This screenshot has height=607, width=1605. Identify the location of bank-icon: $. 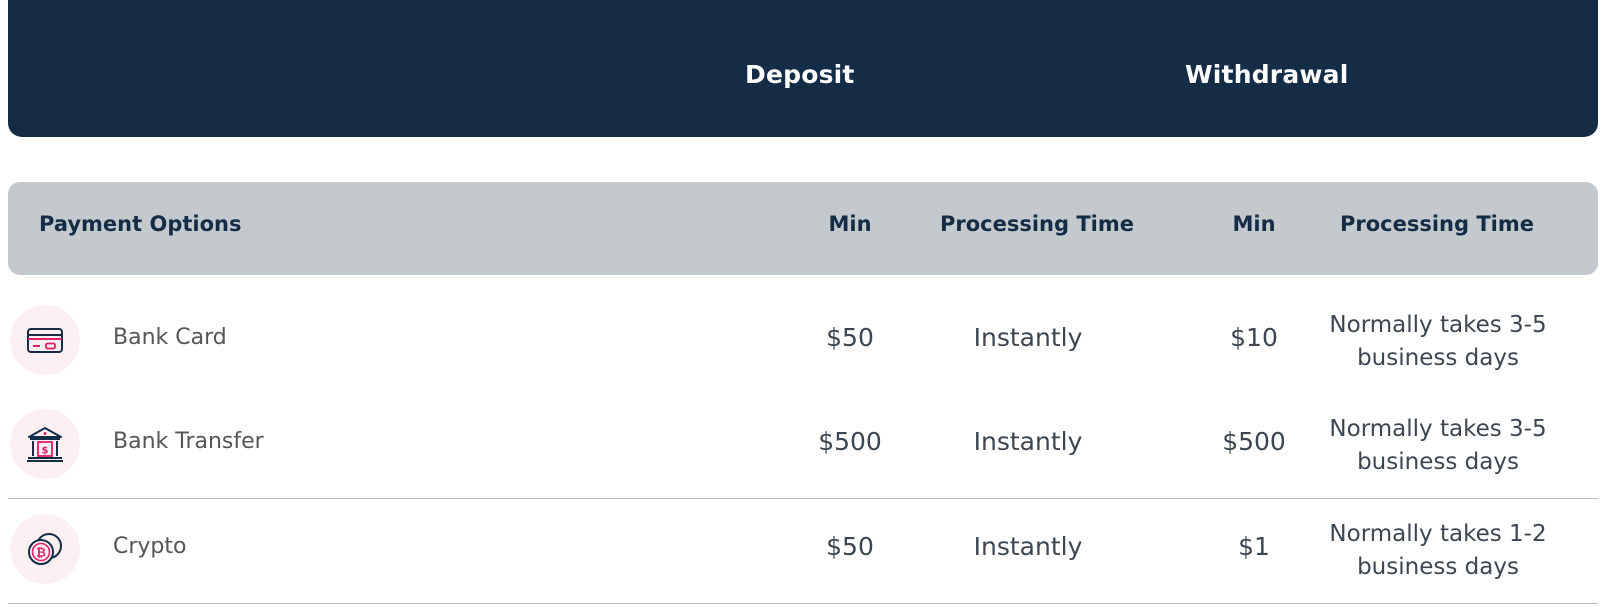
(45, 444).